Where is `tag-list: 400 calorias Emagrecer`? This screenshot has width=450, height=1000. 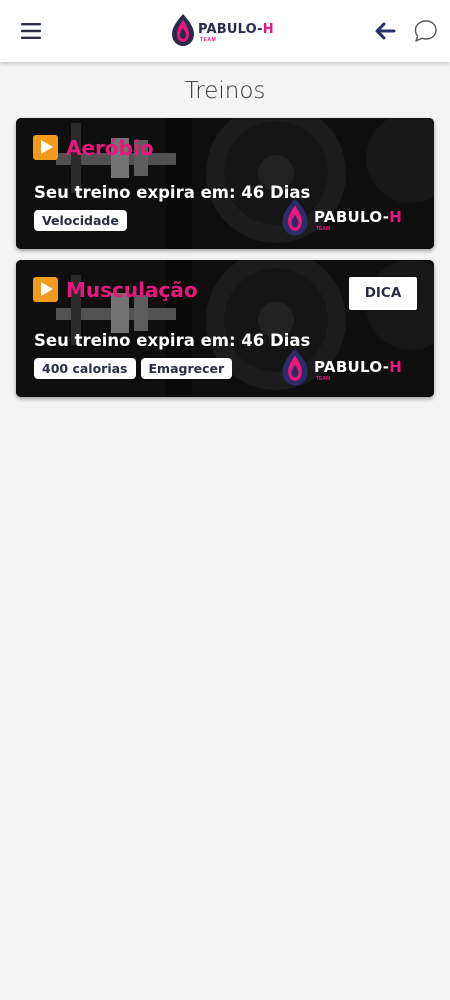
tag-list: 400 calorias Emagrecer is located at coordinates (133, 368).